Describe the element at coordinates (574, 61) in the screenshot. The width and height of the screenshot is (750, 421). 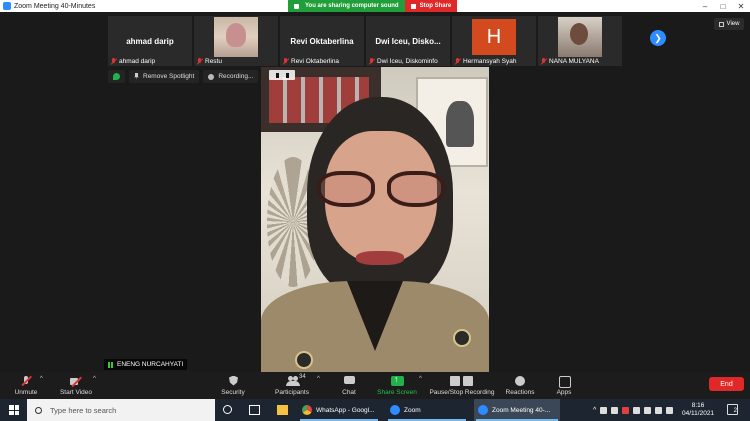
I see `participant-caption-text: NANA MULYANA` at that location.